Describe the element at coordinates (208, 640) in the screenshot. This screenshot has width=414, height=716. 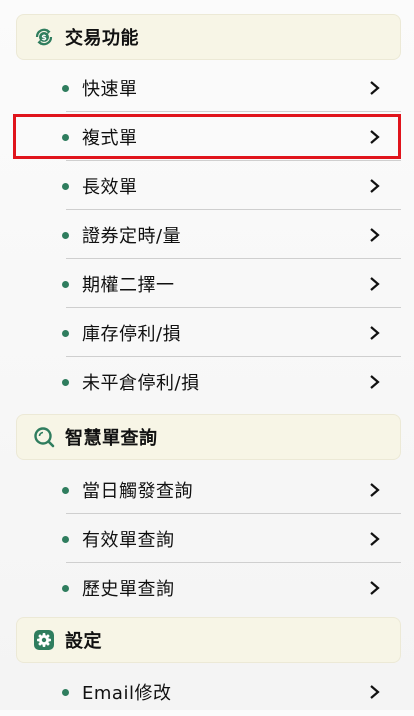
I see `section-header-settings: 設定` at that location.